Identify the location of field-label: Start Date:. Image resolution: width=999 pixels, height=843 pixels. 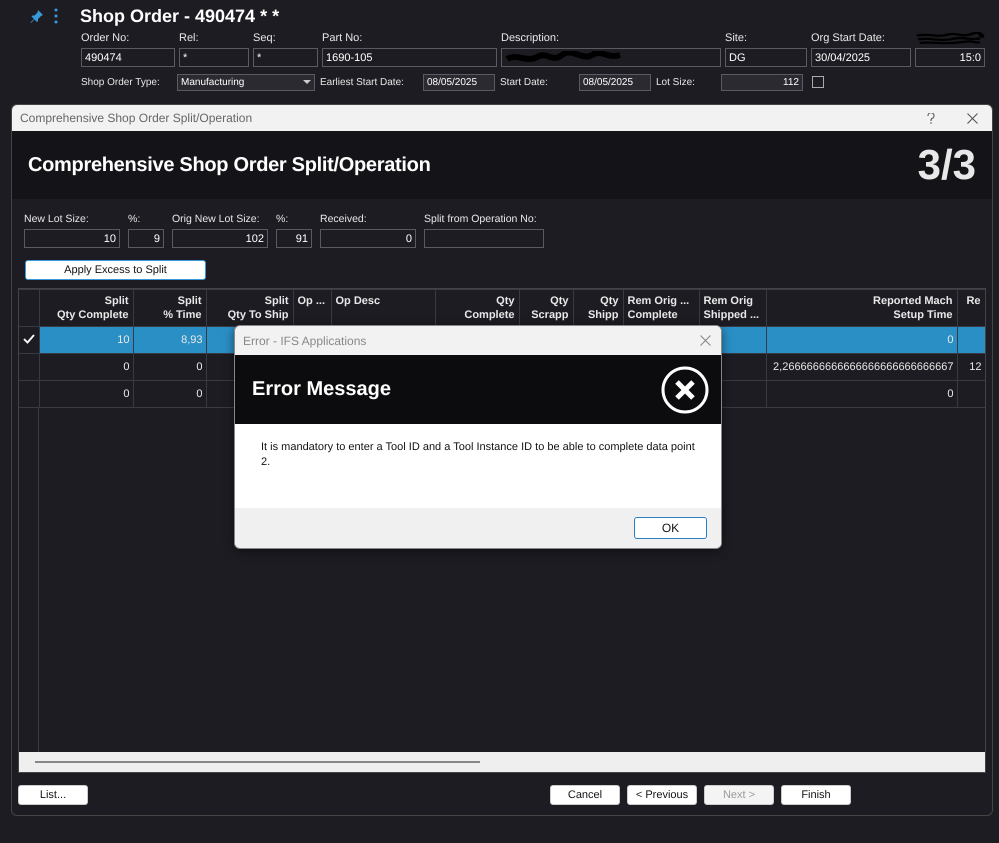
(524, 82).